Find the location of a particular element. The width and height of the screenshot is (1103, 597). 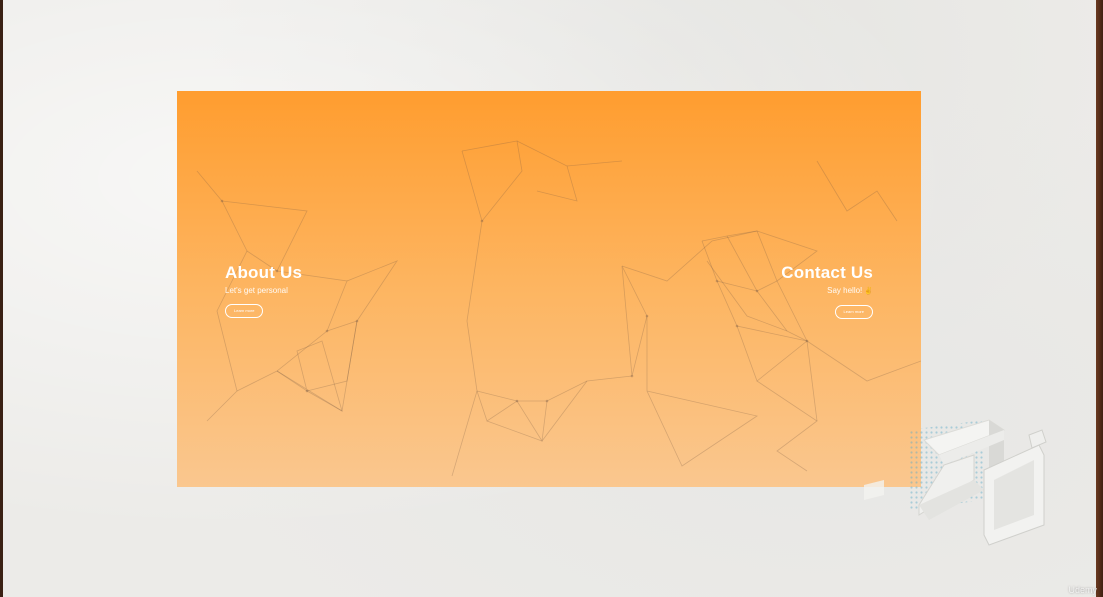

contact-title: Contact Us is located at coordinates (827, 272).